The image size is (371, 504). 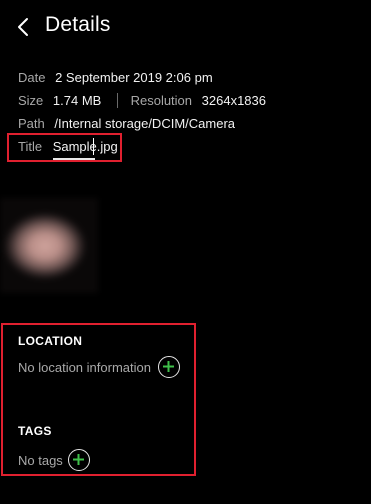 I want to click on divider, so click(x=117, y=100).